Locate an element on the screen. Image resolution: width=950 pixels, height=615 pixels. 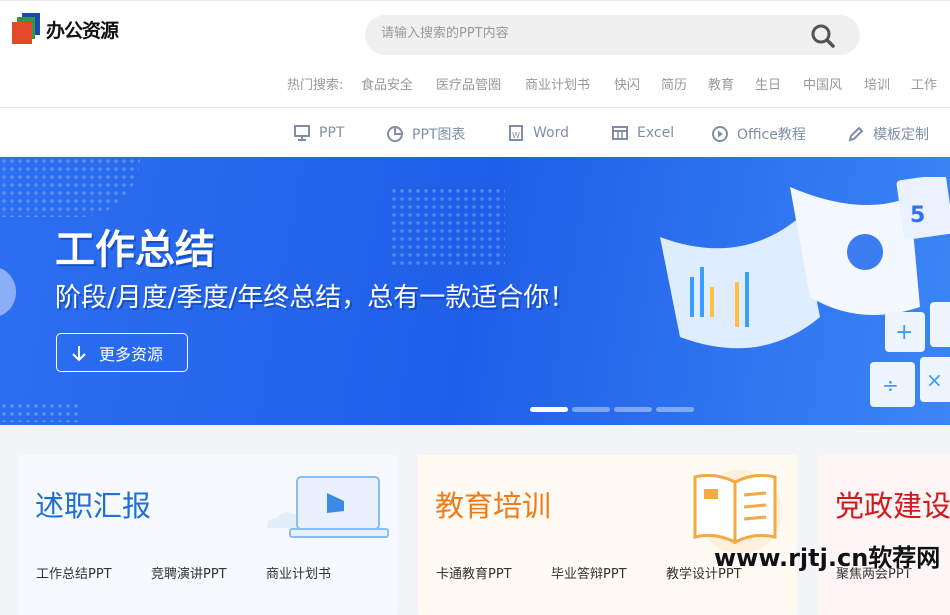
laptop-megaphone-icon is located at coordinates (328, 507).